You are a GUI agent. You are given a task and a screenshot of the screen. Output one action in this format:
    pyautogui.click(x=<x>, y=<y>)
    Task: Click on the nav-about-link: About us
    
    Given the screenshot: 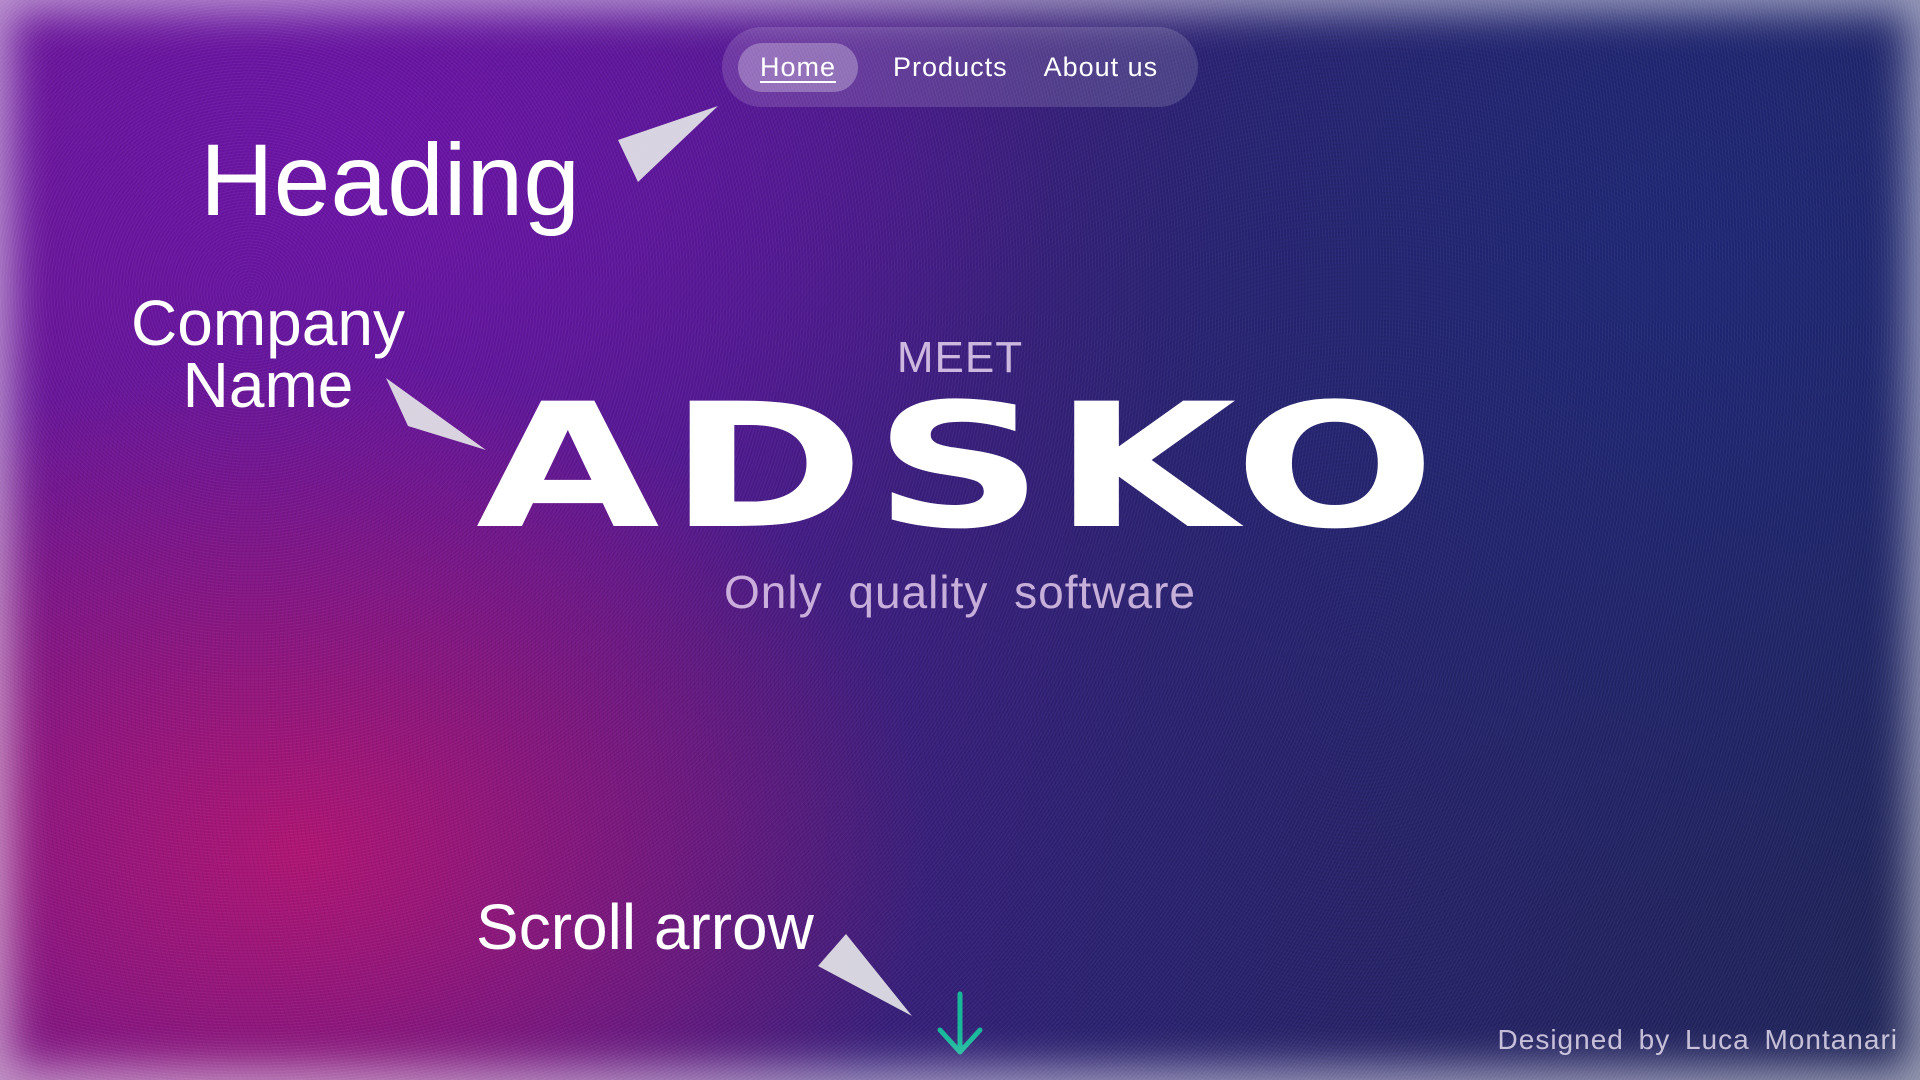 What is the action you would take?
    pyautogui.click(x=1101, y=67)
    